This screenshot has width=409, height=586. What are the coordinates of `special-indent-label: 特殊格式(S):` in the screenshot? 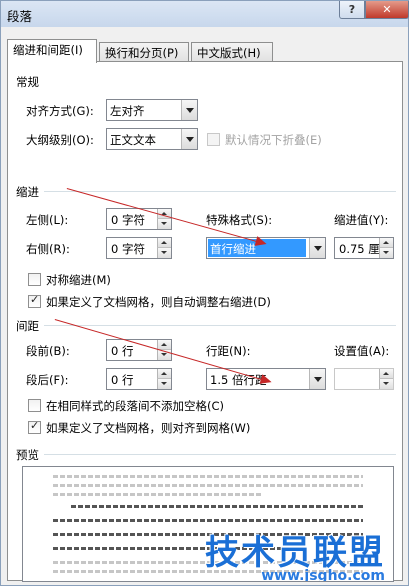 It's located at (239, 220).